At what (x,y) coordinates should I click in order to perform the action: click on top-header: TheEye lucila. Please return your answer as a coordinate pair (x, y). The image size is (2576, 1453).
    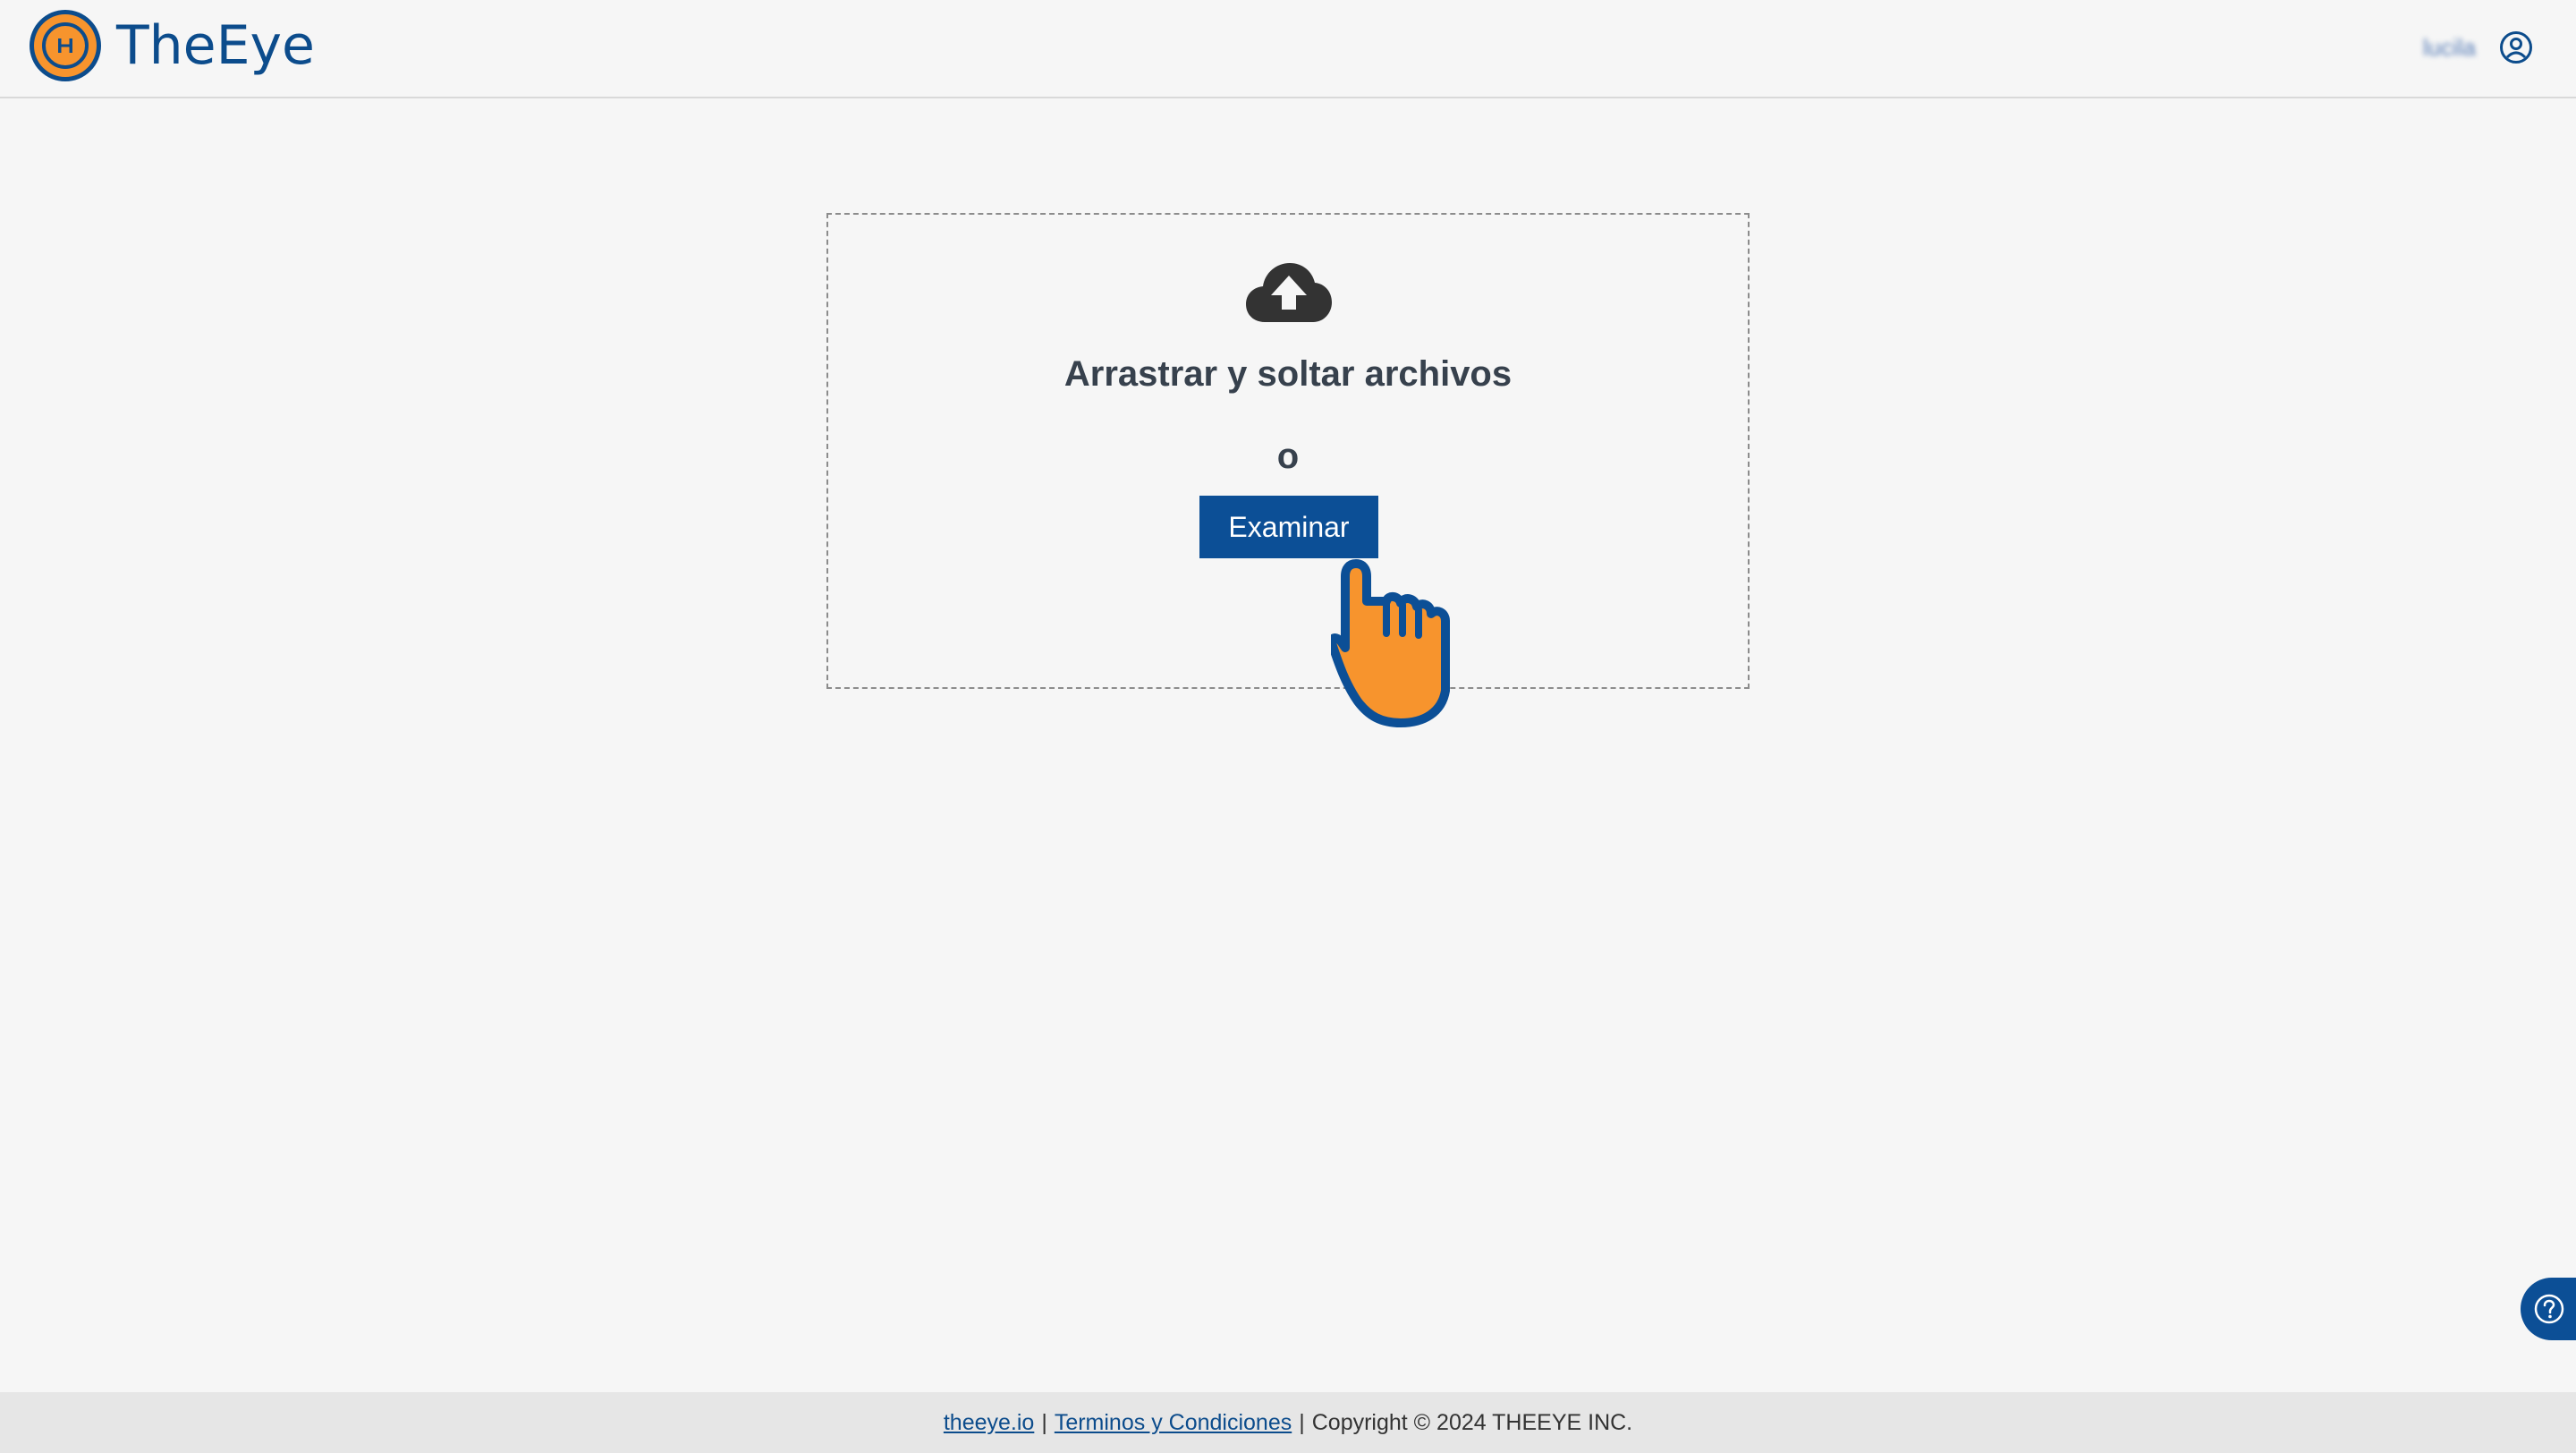
    Looking at the image, I should click on (1288, 49).